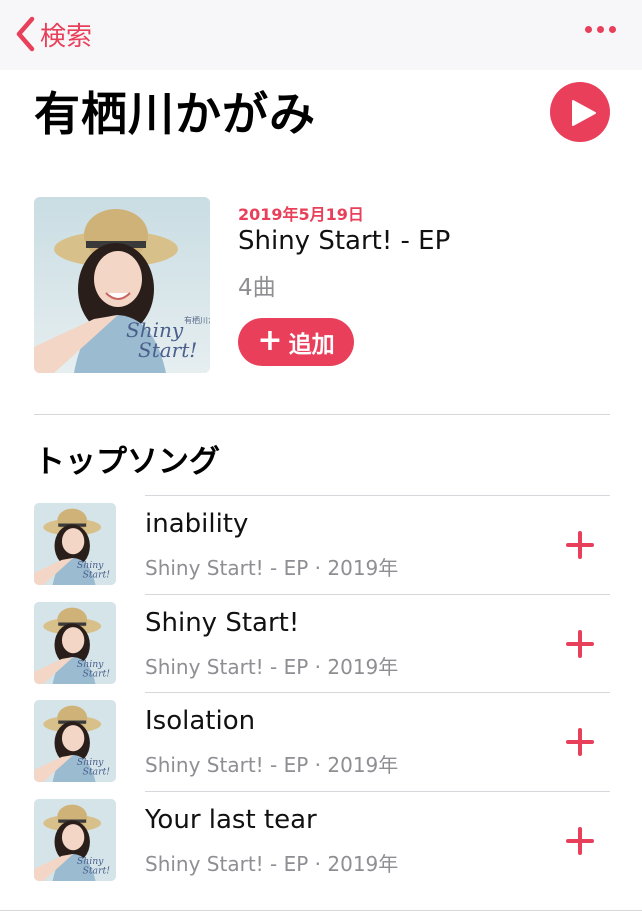  Describe the element at coordinates (222, 622) in the screenshot. I see `song-title: Shiny Start!` at that location.